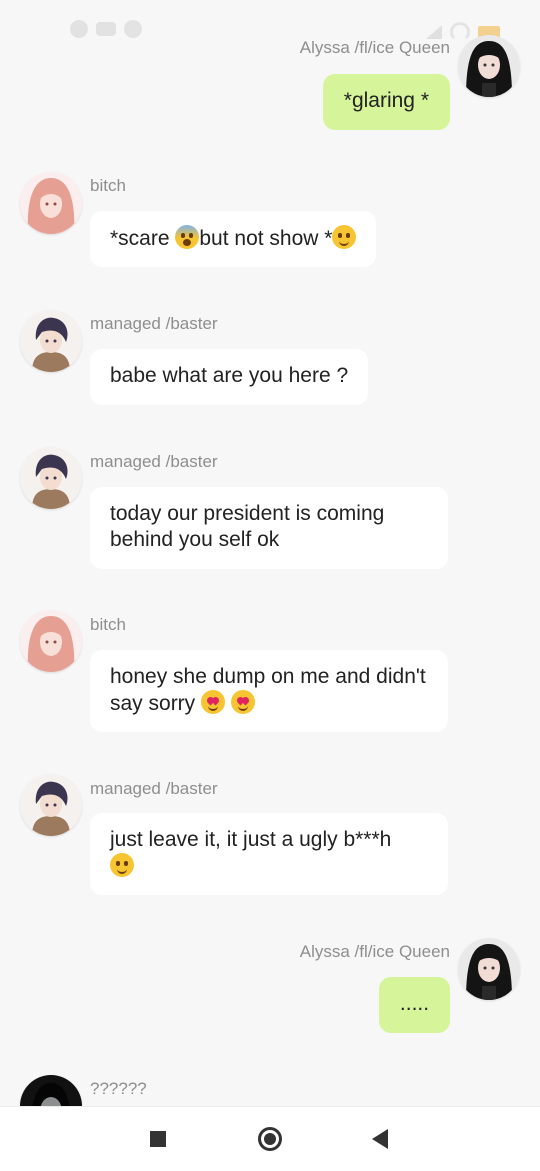 Image resolution: width=540 pixels, height=1171 pixels. I want to click on message-text: *glaring *, so click(386, 100).